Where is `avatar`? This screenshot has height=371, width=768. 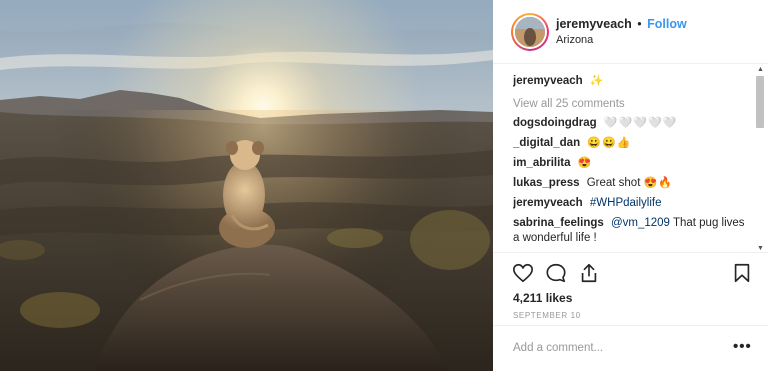
avatar is located at coordinates (530, 32).